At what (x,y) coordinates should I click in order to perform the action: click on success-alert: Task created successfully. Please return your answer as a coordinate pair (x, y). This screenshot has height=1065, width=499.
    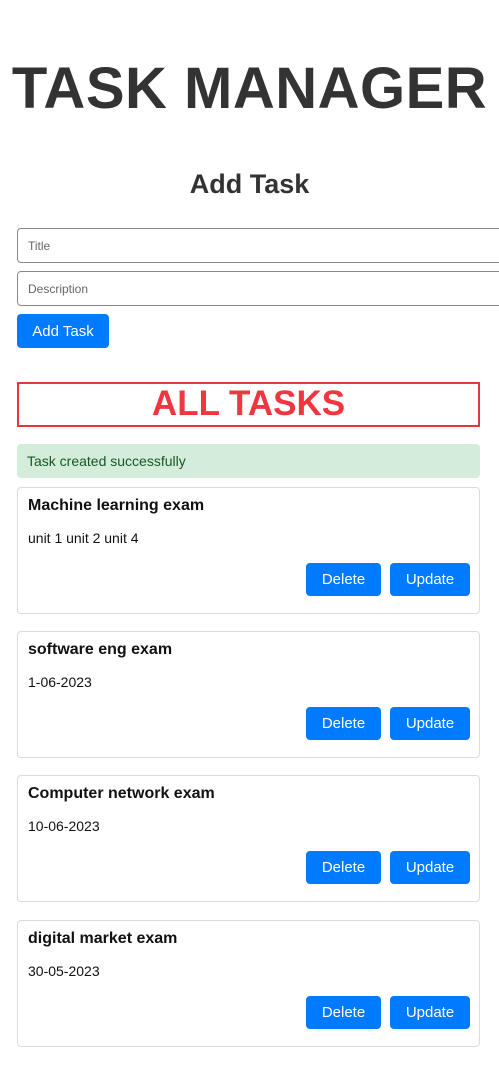
    Looking at the image, I should click on (248, 461).